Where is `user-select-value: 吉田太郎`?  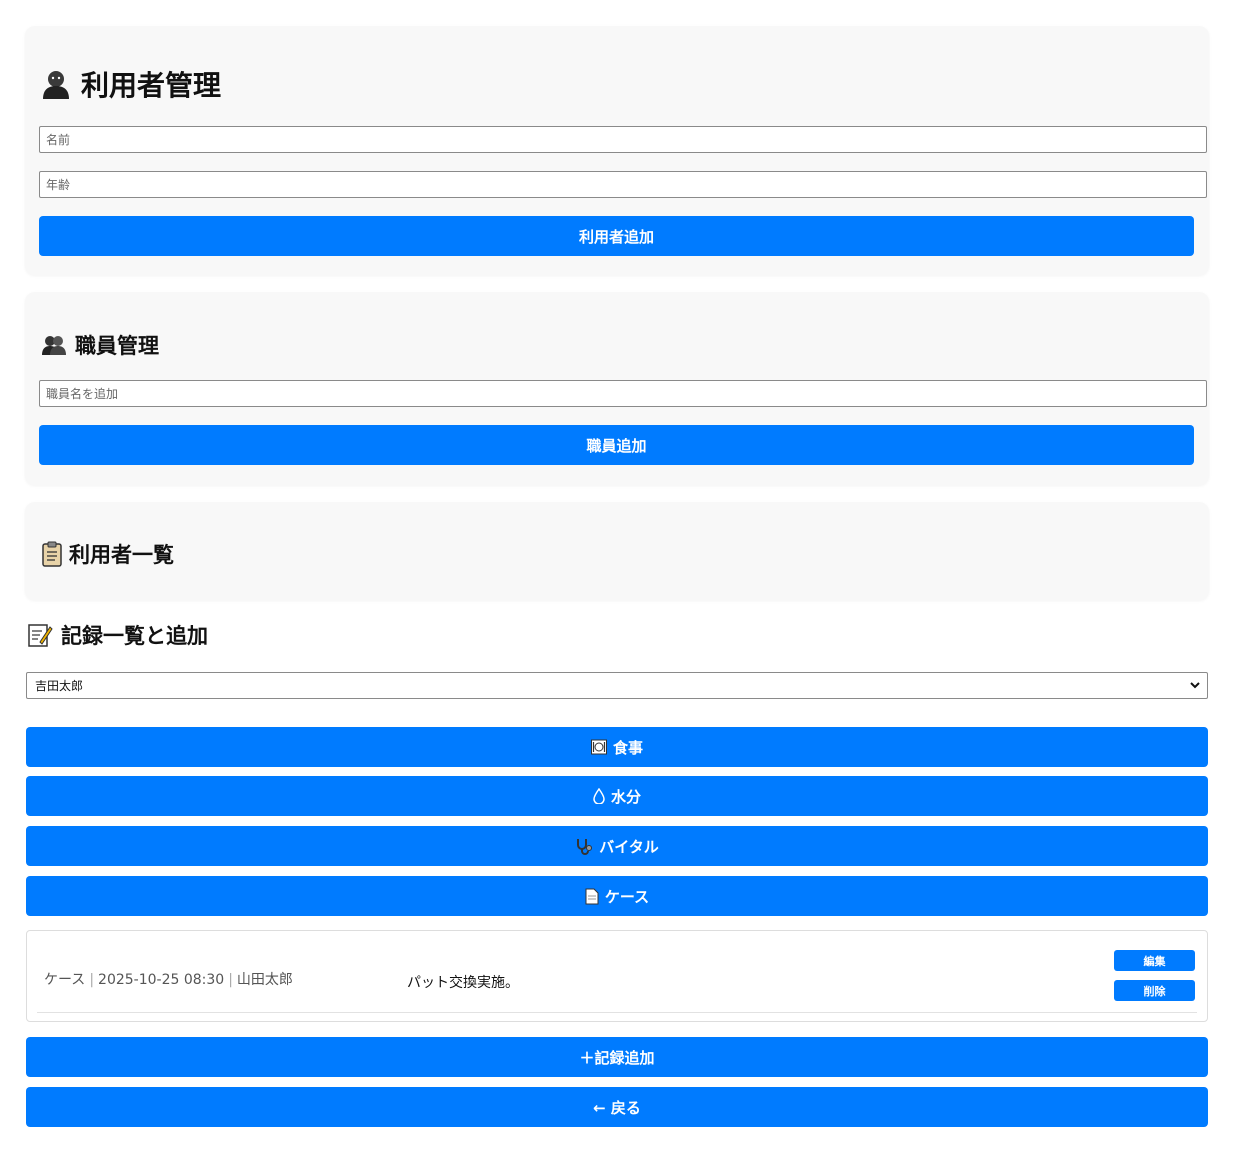
user-select-value: 吉田太郎 is located at coordinates (59, 686).